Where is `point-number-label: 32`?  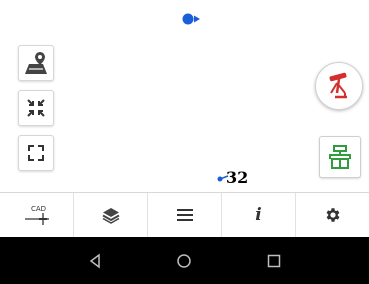 point-number-label: 32 is located at coordinates (237, 177).